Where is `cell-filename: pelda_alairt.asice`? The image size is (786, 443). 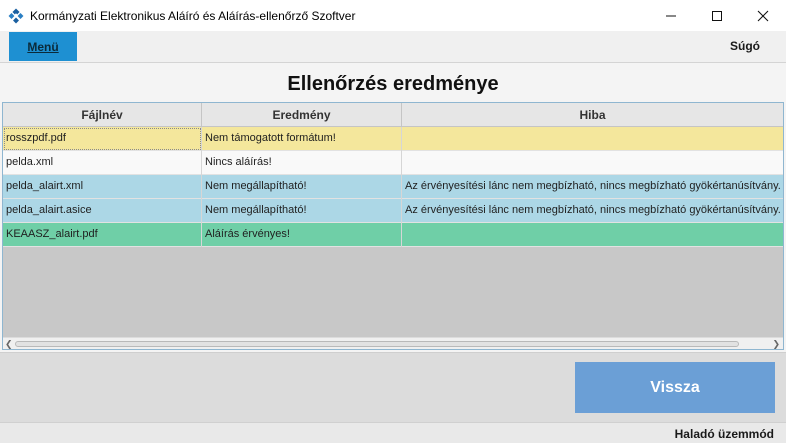 cell-filename: pelda_alairt.asice is located at coordinates (102, 211).